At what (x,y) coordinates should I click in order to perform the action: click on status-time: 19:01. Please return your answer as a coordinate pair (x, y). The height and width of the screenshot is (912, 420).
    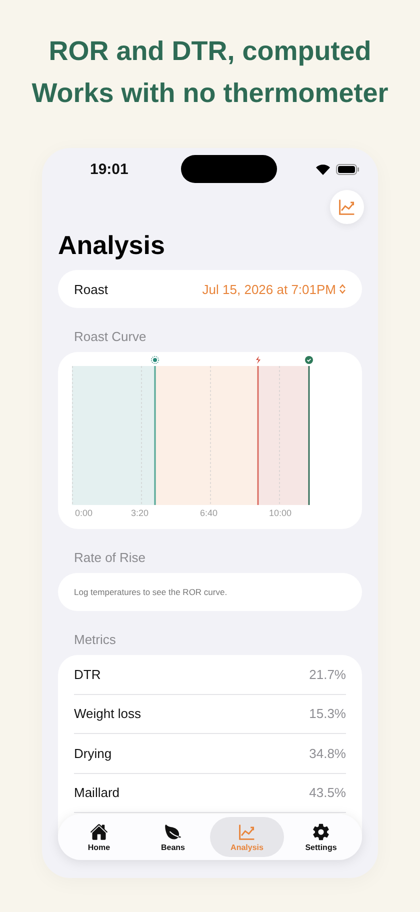
    Looking at the image, I should click on (109, 169).